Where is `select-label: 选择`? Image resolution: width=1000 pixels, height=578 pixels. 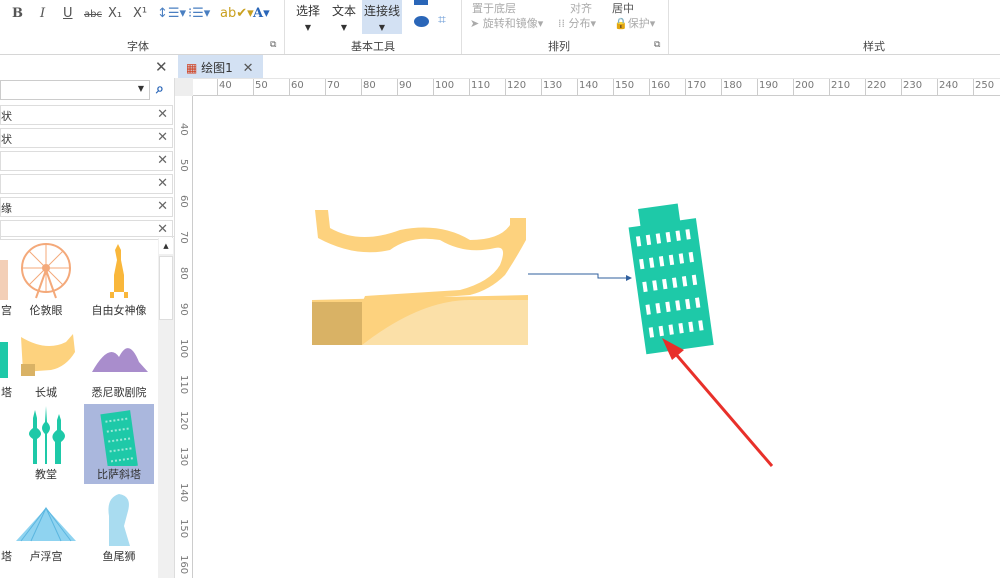
select-label: 选择 is located at coordinates (307, 11).